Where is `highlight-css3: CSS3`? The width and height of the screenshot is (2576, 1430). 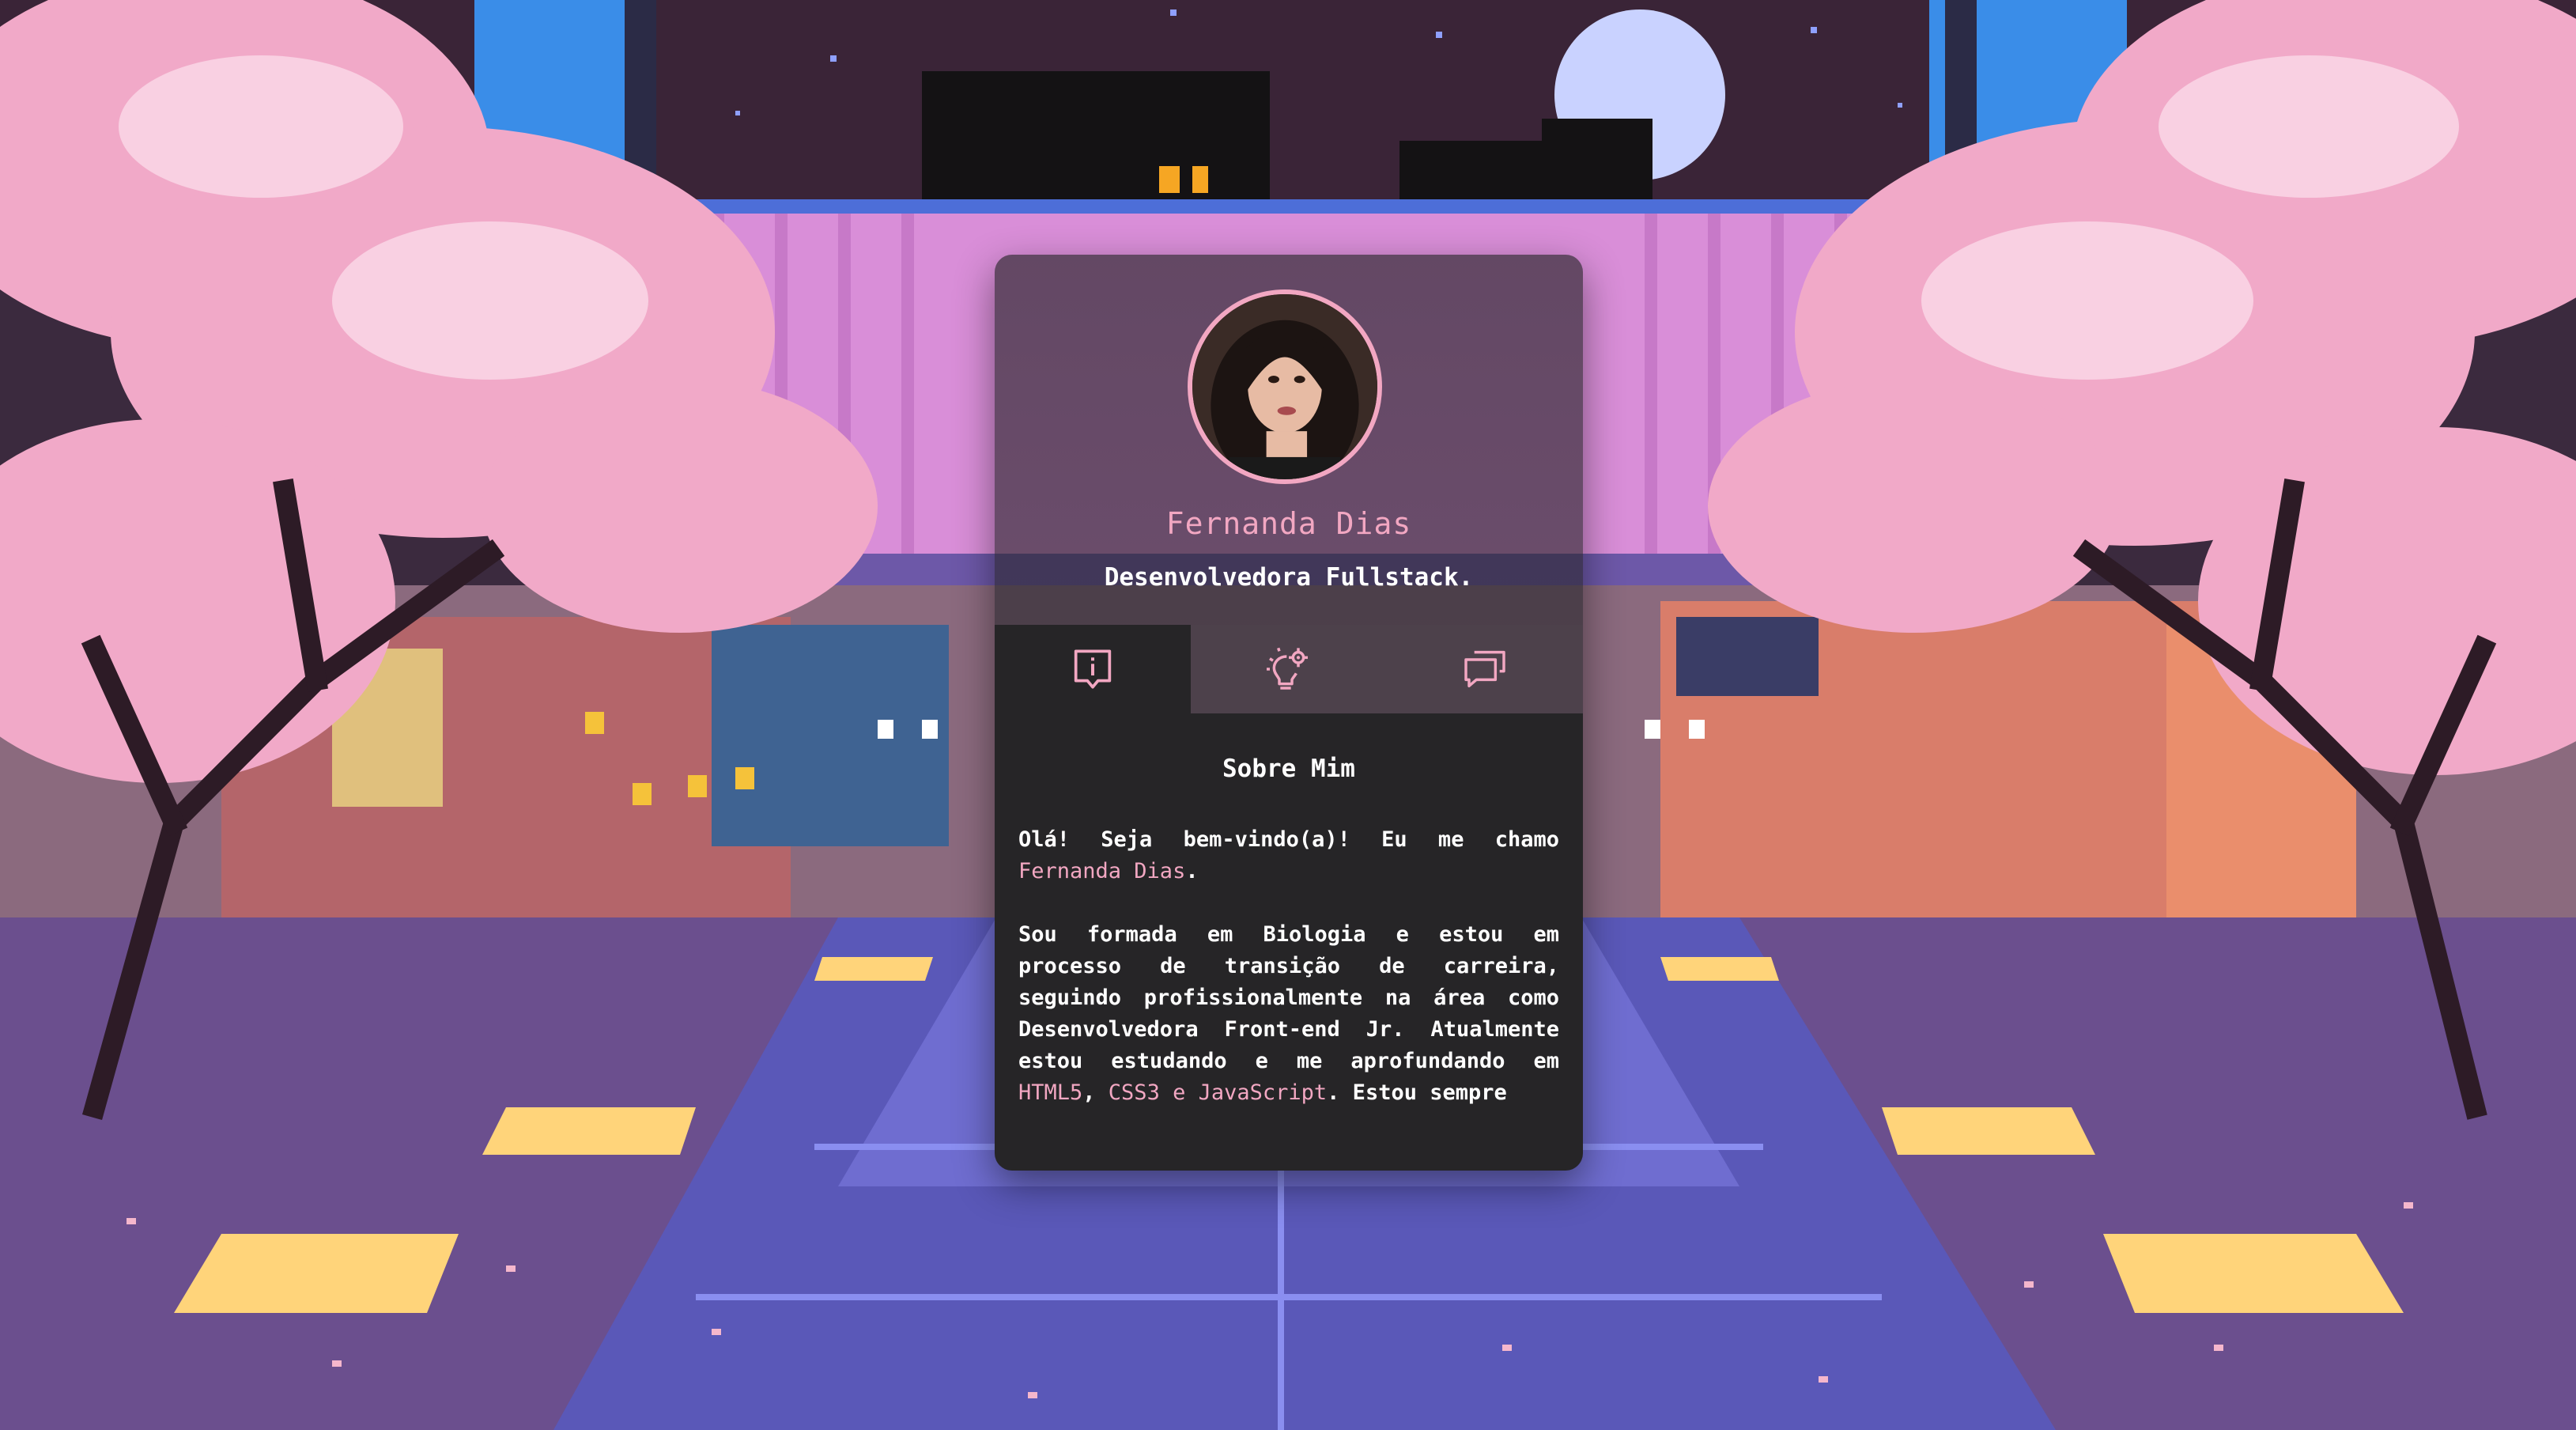
highlight-css3: CSS3 is located at coordinates (1134, 1092).